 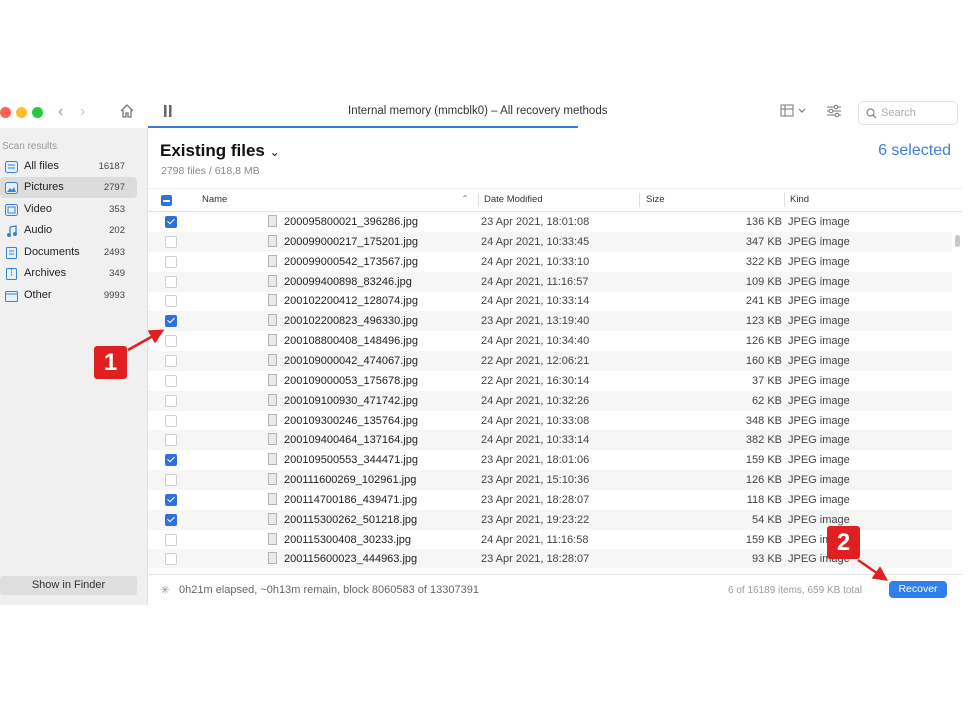 I want to click on arrow-to-checkbox, so click(x=146, y=340).